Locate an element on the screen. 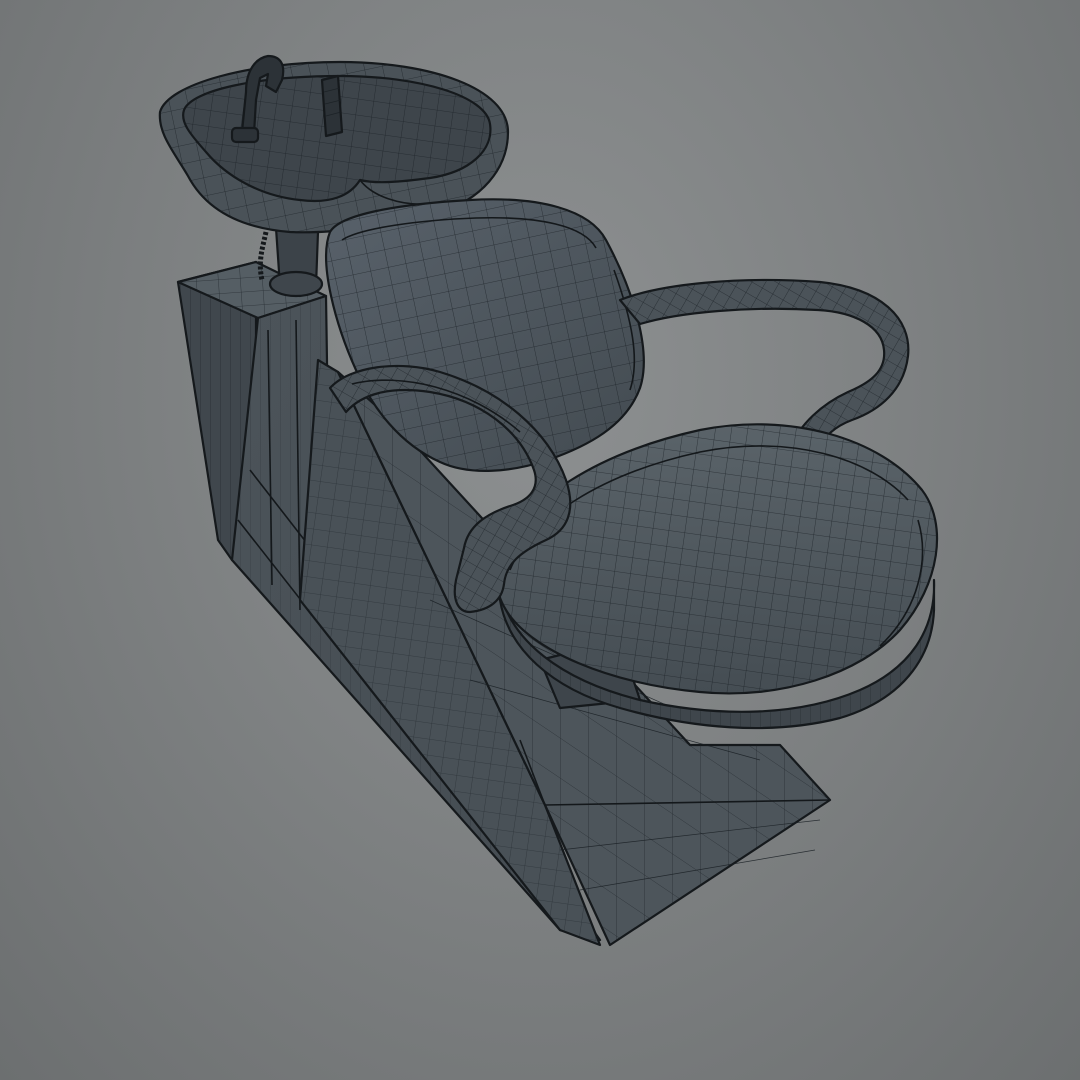 The width and height of the screenshot is (1080, 1080). mixer-control-icon is located at coordinates (332, 106).